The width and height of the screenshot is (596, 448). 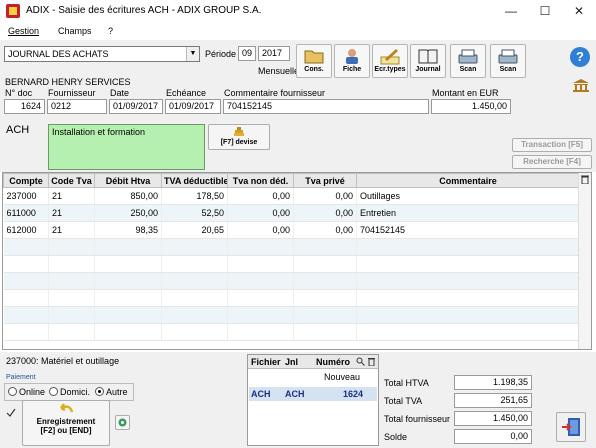 What do you see at coordinates (194, 180) in the screenshot?
I see `col-tva-deductible: TVA déductible` at bounding box center [194, 180].